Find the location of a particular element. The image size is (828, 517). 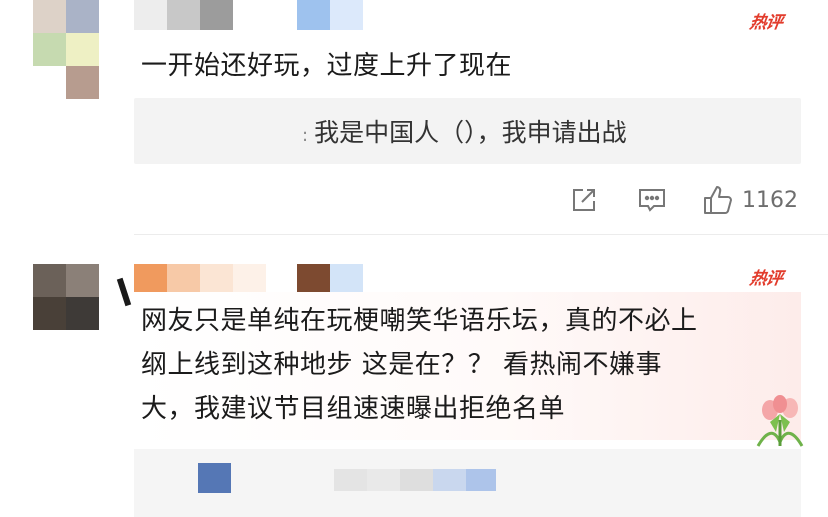

comment-text: 一开始还好玩，过度上升了现在 is located at coordinates (327, 66).